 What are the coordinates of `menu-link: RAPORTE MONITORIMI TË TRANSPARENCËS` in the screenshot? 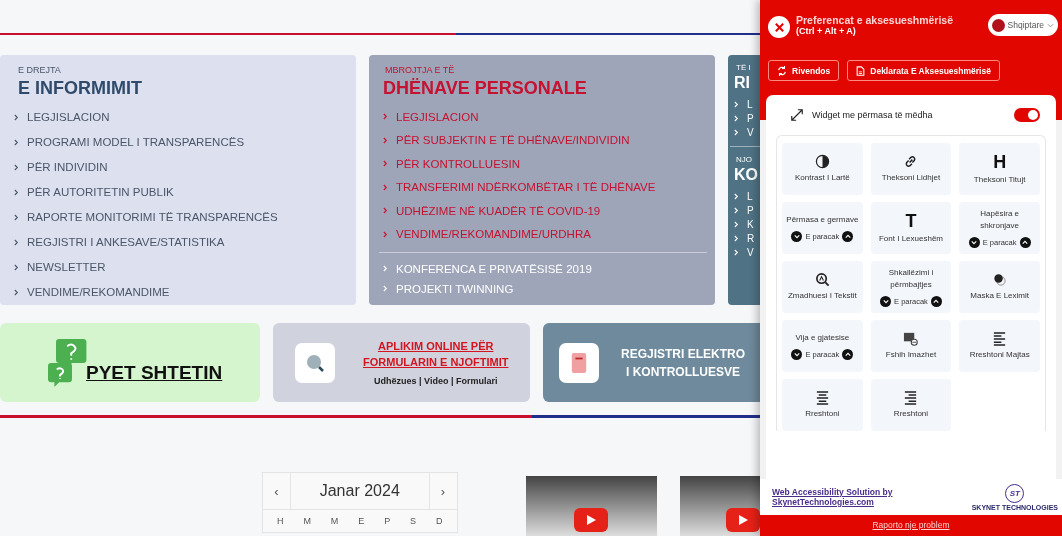 It's located at (178, 217).